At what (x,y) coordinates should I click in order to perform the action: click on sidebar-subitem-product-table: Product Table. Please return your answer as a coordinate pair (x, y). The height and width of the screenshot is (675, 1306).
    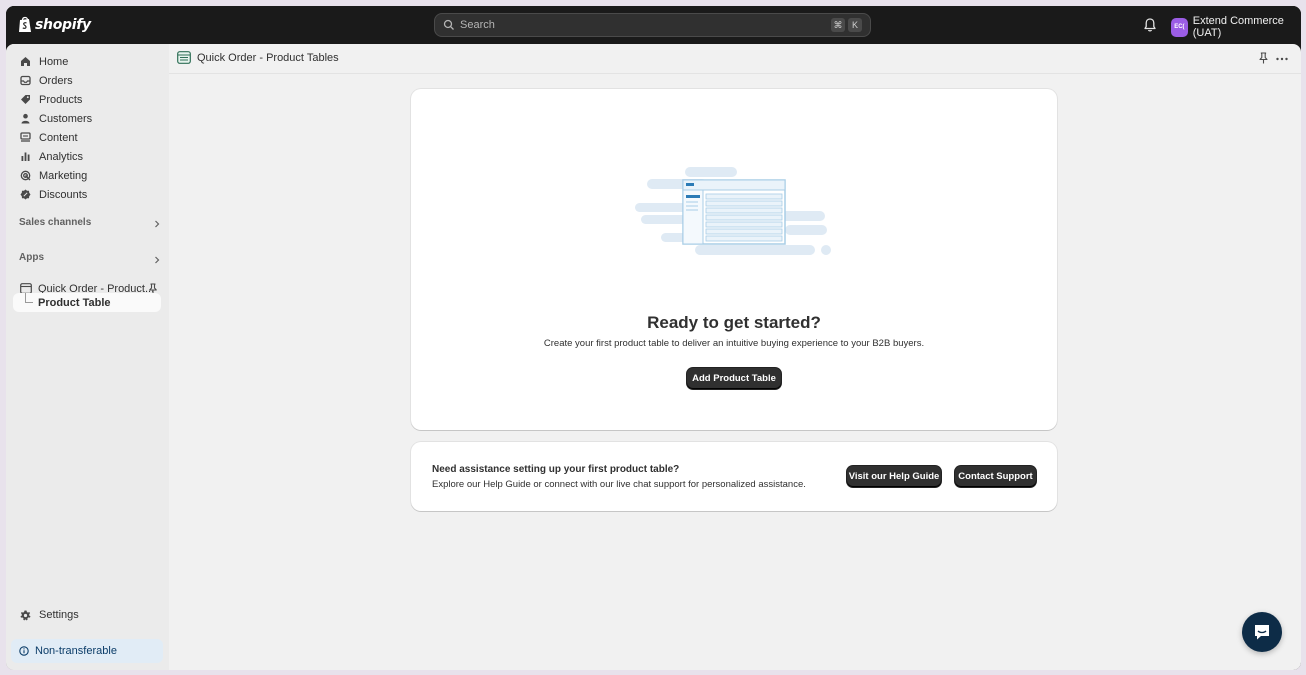
    Looking at the image, I should click on (87, 302).